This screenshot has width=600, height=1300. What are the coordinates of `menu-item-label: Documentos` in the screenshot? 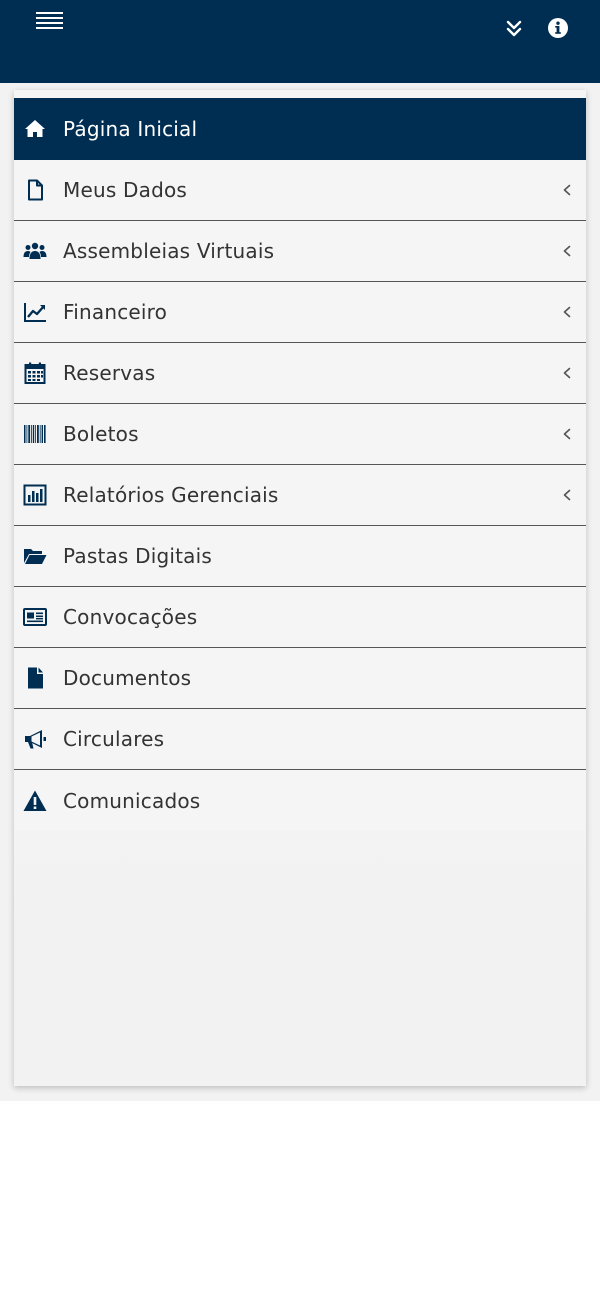 It's located at (127, 678).